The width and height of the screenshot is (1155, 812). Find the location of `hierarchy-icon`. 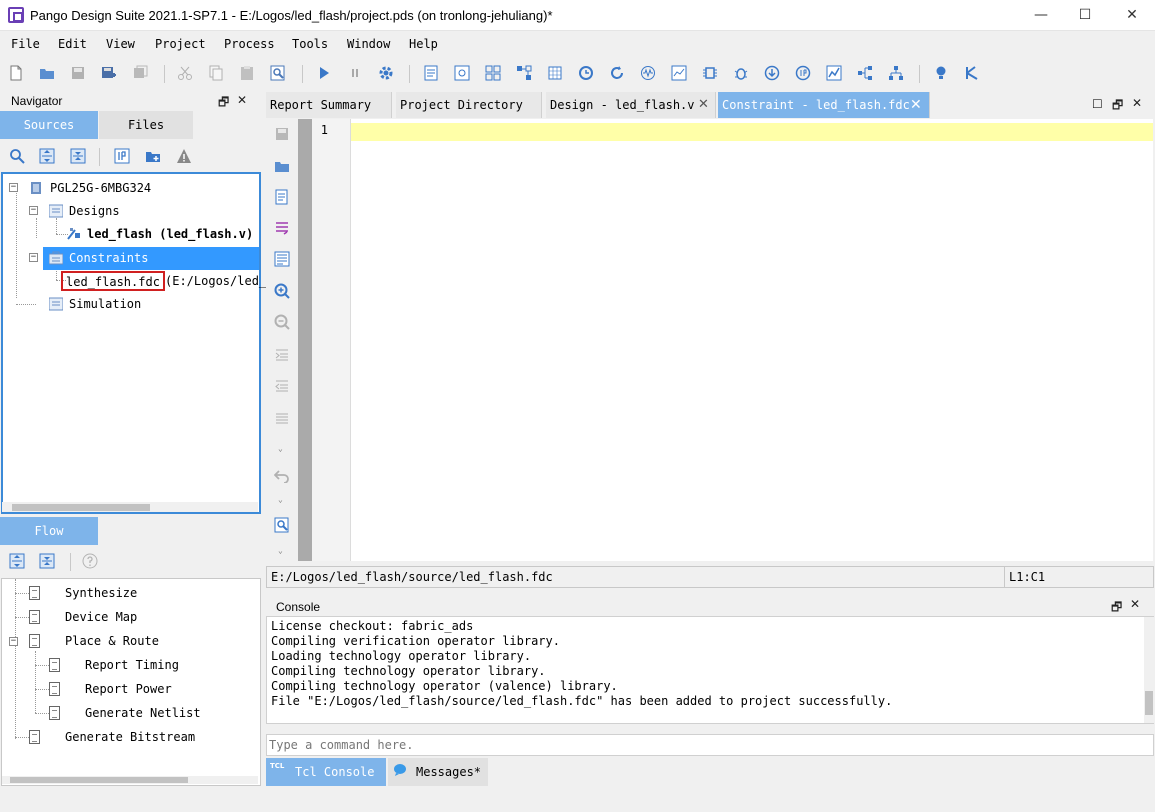

hierarchy-icon is located at coordinates (865, 73).